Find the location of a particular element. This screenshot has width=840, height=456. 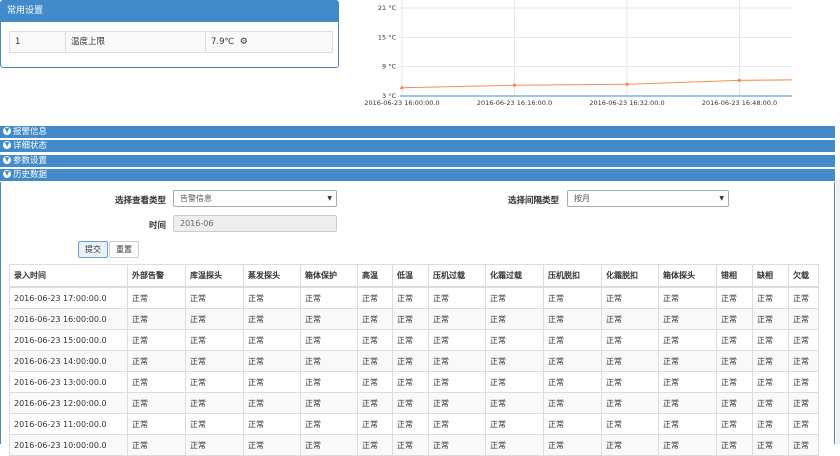

column-header: 库温探头 is located at coordinates (214, 276).